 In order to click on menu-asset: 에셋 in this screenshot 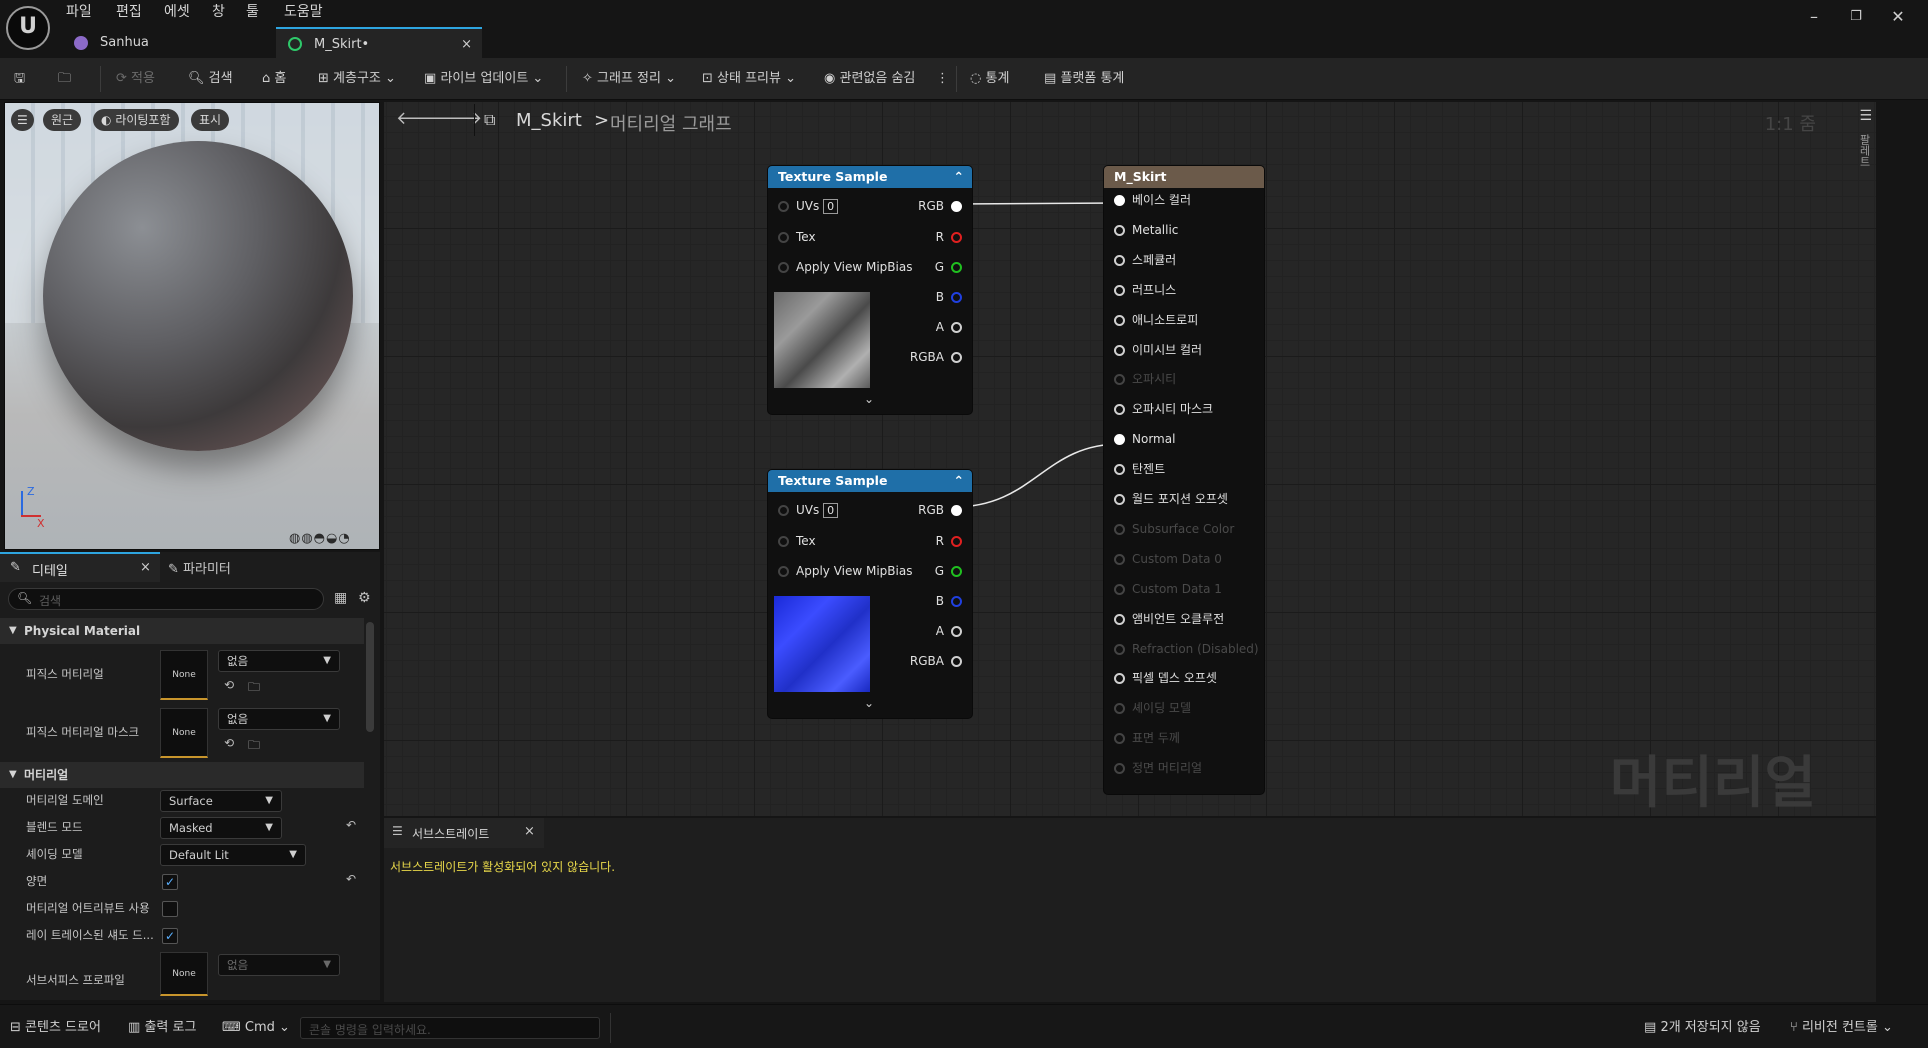, I will do `click(177, 12)`.